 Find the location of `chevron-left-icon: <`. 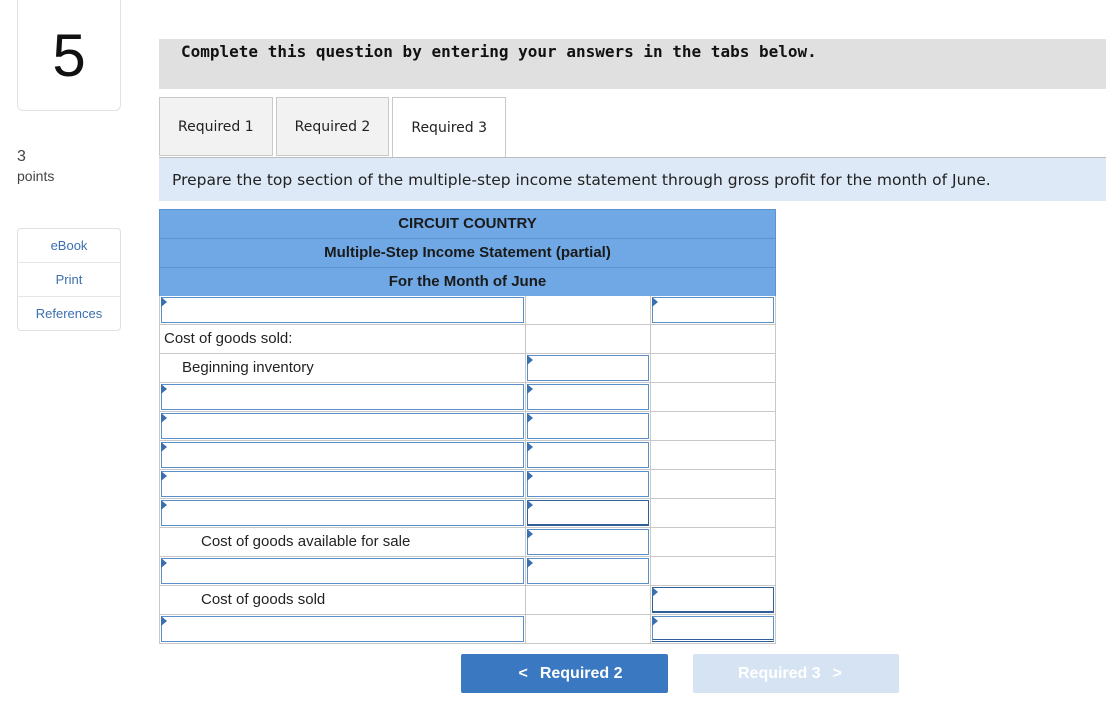

chevron-left-icon: < is located at coordinates (523, 673).